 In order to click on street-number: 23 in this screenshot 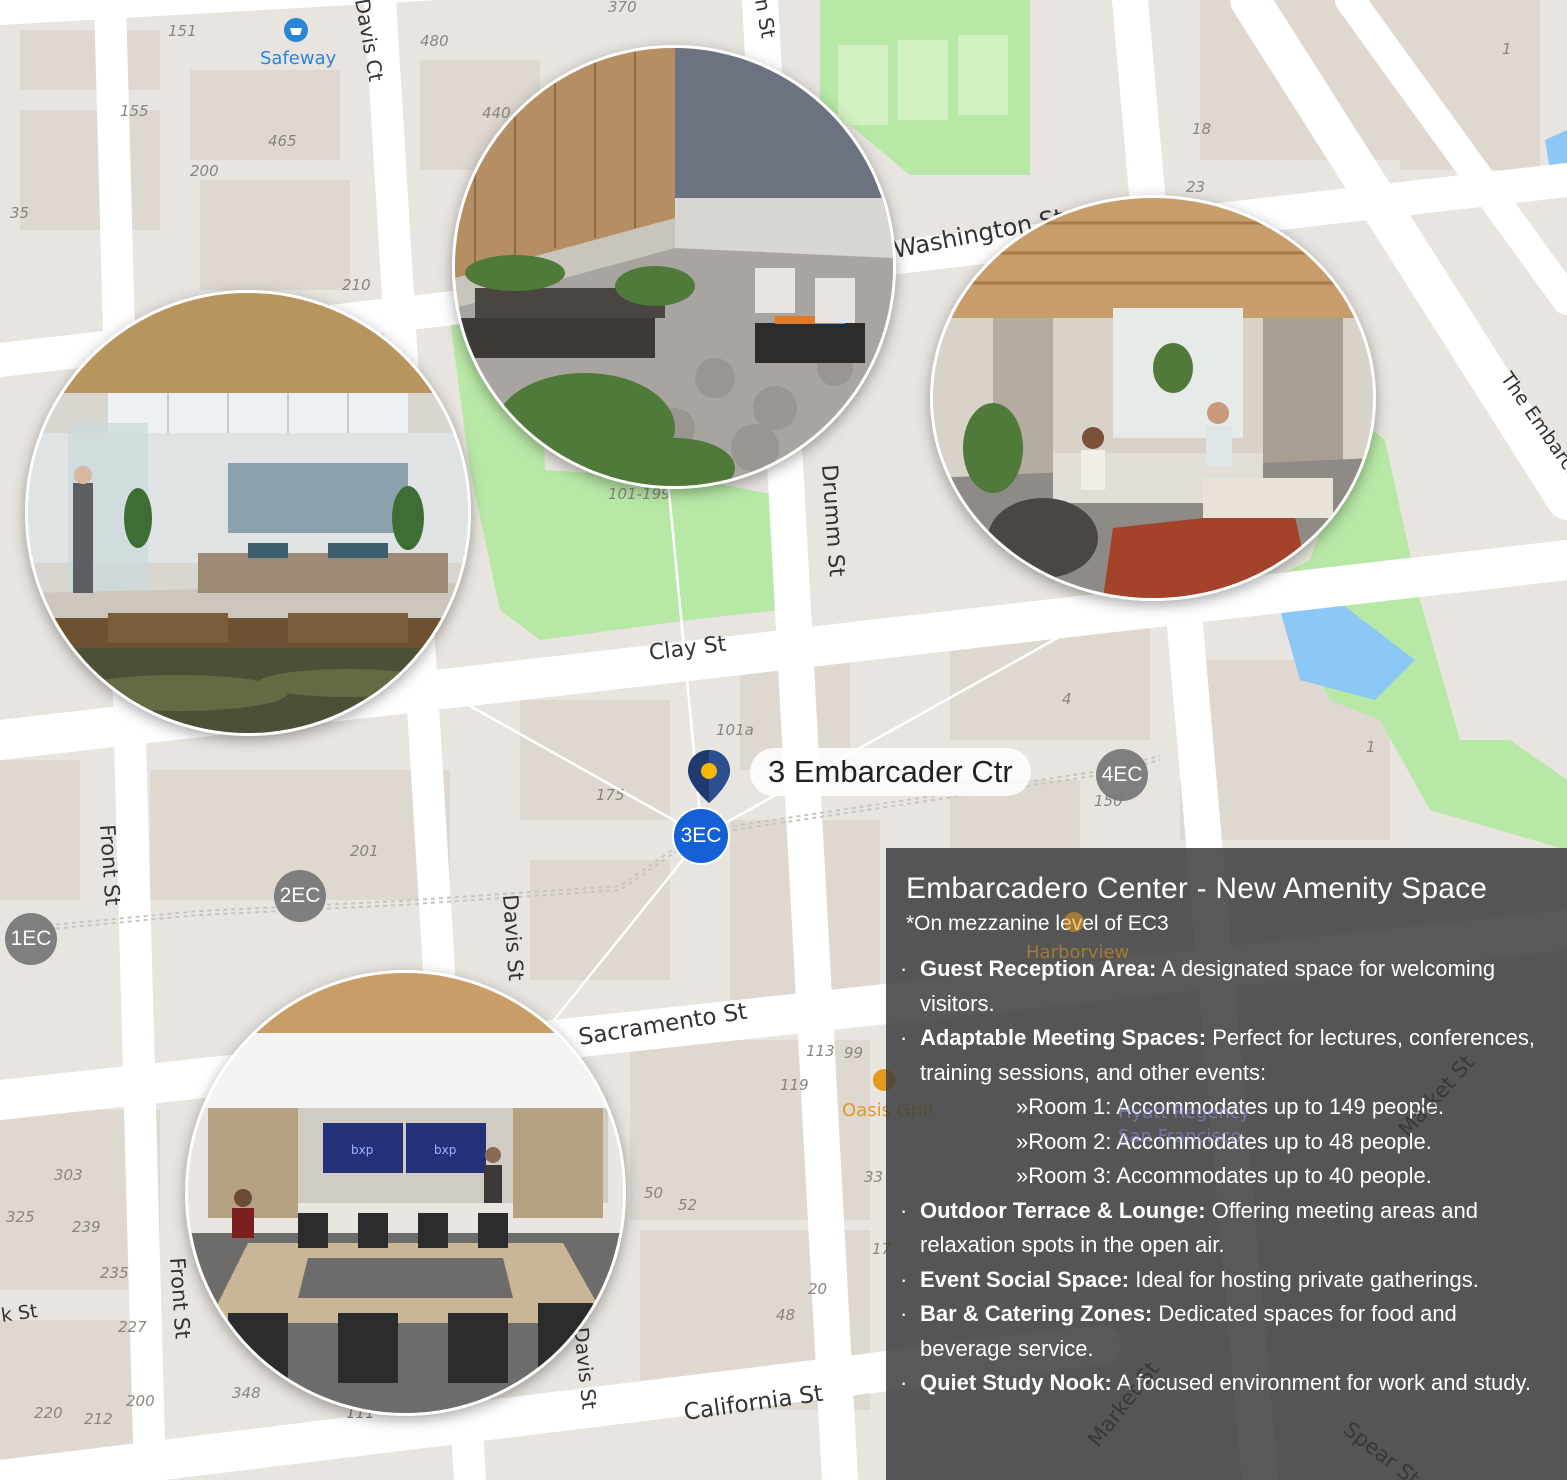, I will do `click(1195, 187)`.